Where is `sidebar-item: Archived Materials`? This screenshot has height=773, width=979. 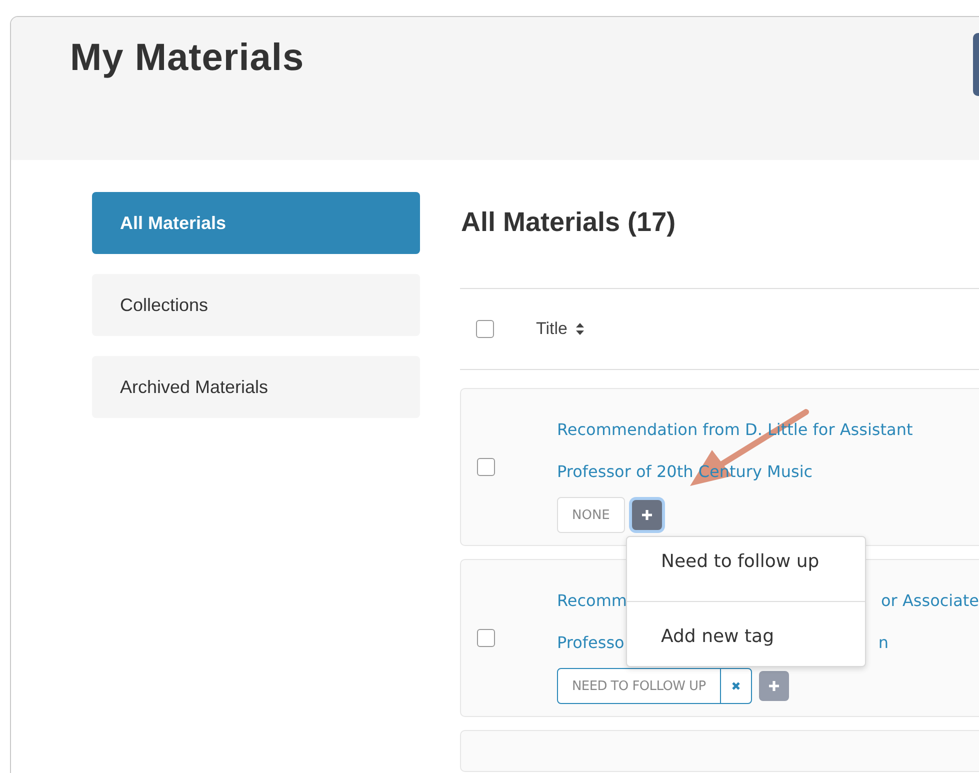
sidebar-item: Archived Materials is located at coordinates (256, 387).